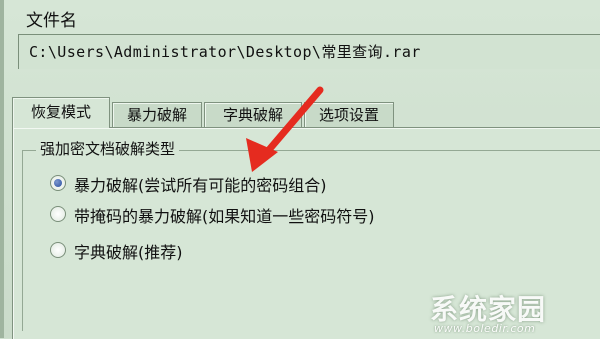 The width and height of the screenshot is (600, 339). I want to click on watermark: 系统家园 www.boledir.com, so click(515, 313).